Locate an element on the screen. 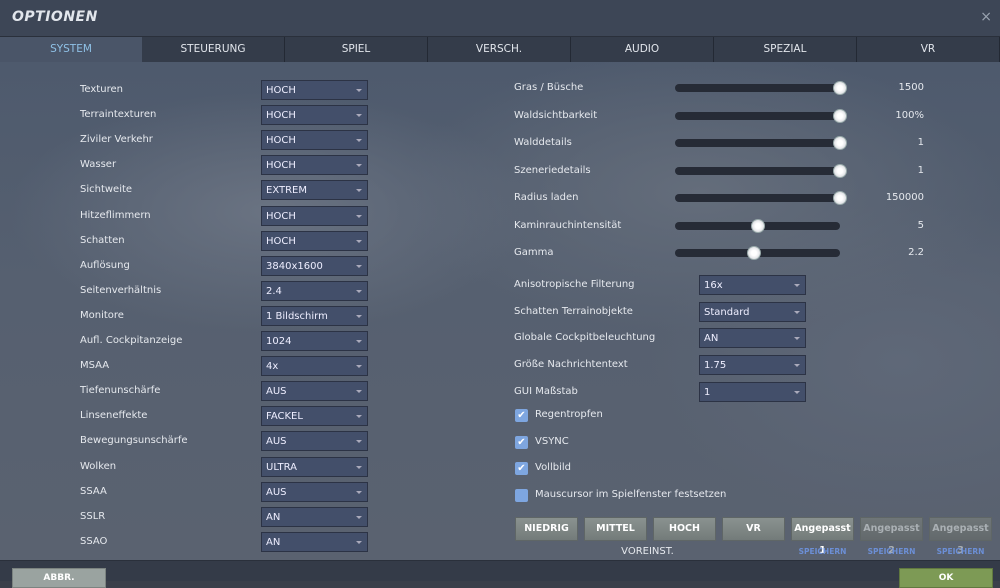 Image resolution: width=1000 pixels, height=588 pixels. dropdown: FACKEL is located at coordinates (314, 416).